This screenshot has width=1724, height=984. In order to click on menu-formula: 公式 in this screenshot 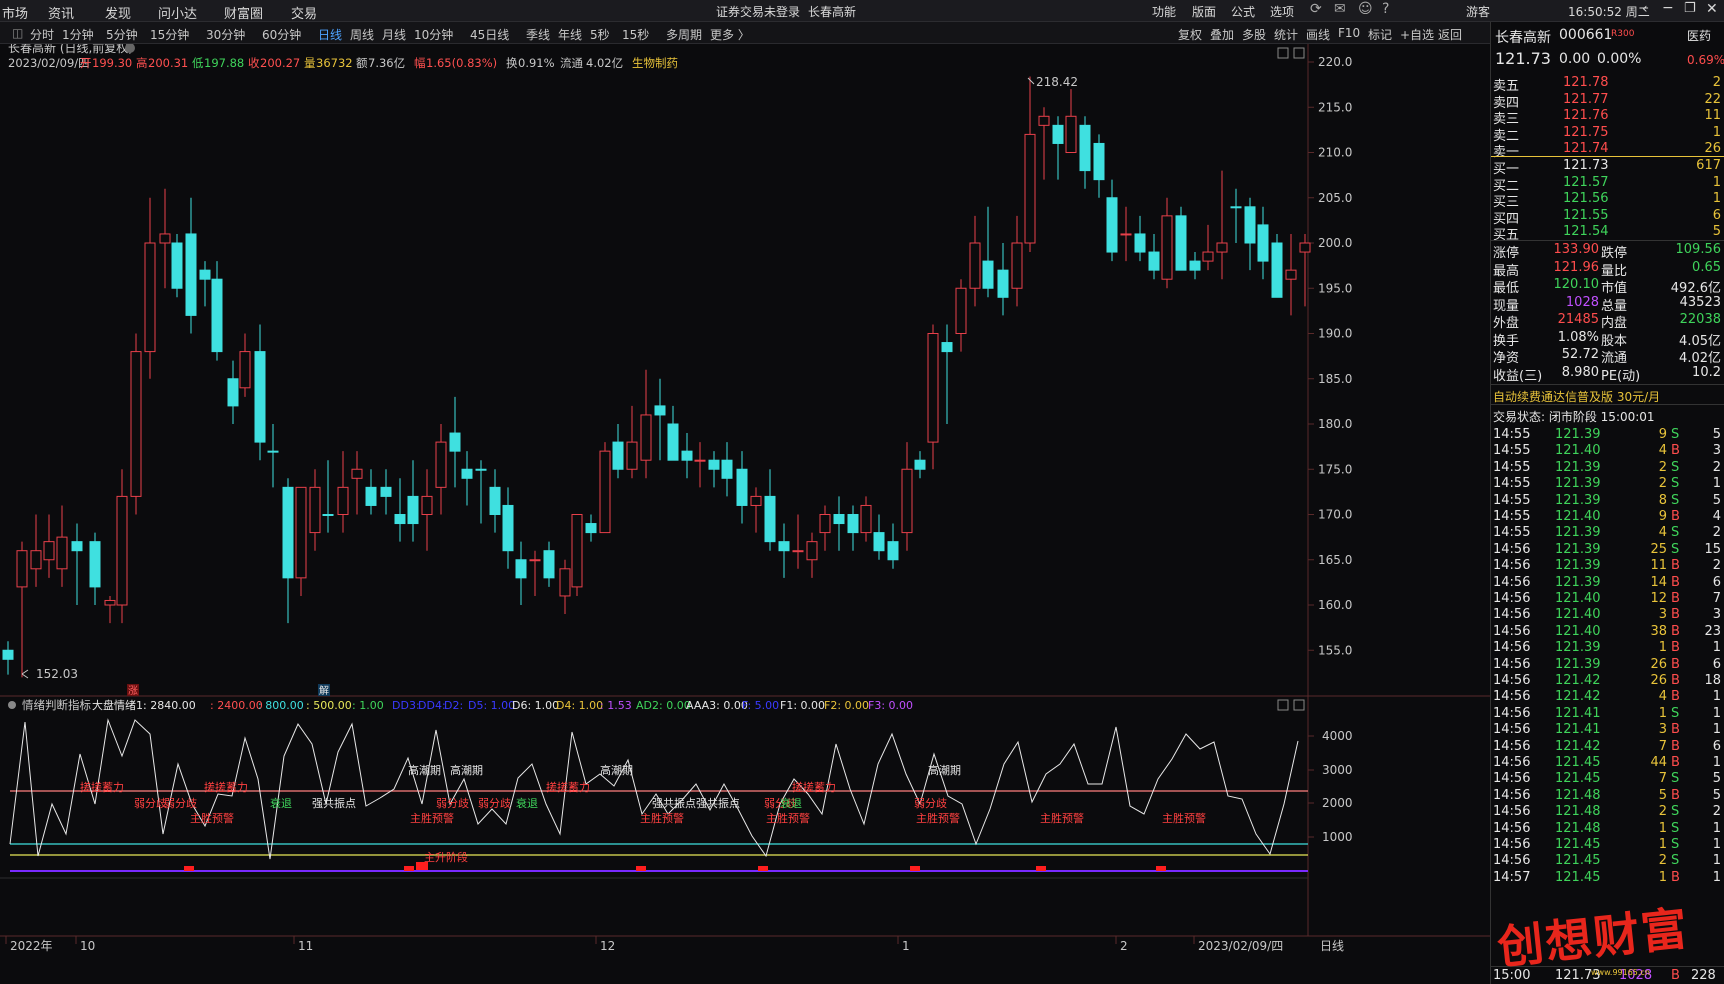, I will do `click(1243, 11)`.